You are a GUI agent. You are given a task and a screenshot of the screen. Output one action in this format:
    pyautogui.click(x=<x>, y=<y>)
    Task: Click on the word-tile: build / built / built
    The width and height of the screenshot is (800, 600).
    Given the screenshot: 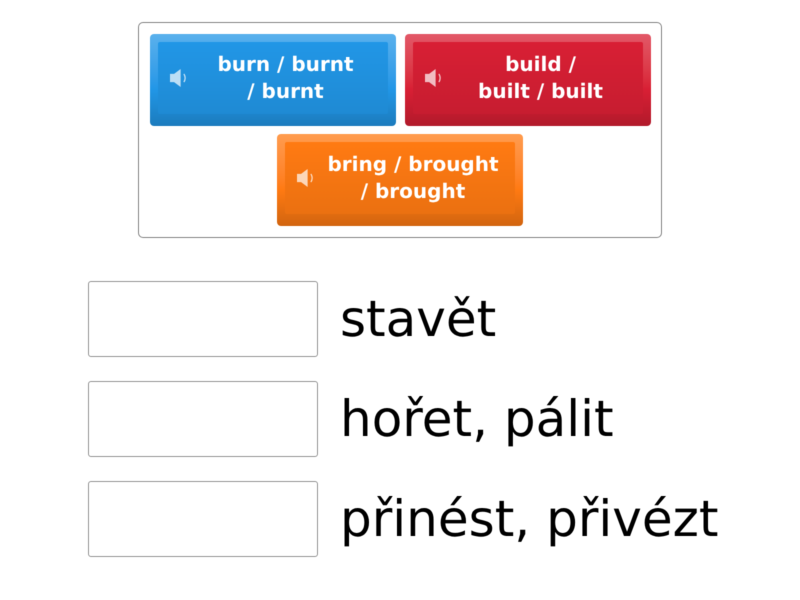 What is the action you would take?
    pyautogui.click(x=527, y=80)
    